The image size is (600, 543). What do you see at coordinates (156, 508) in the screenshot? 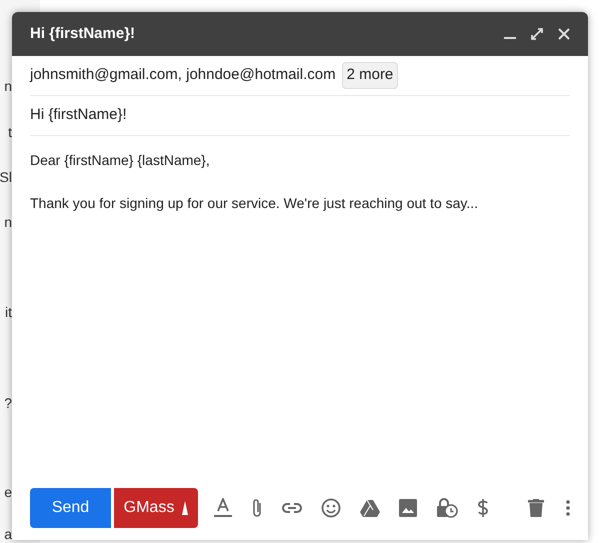
I see `gmass-button: GMass` at bounding box center [156, 508].